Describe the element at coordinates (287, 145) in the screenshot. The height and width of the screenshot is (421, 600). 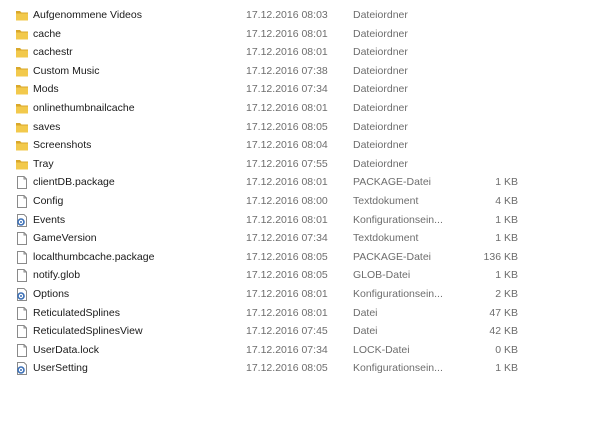
I see `file-date-modified: 17.12.2016 08:04` at that location.